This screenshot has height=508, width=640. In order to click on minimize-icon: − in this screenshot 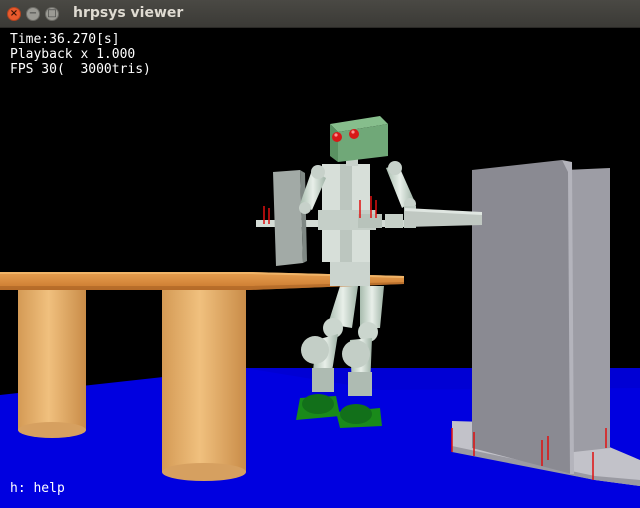, I will do `click(33, 13)`.